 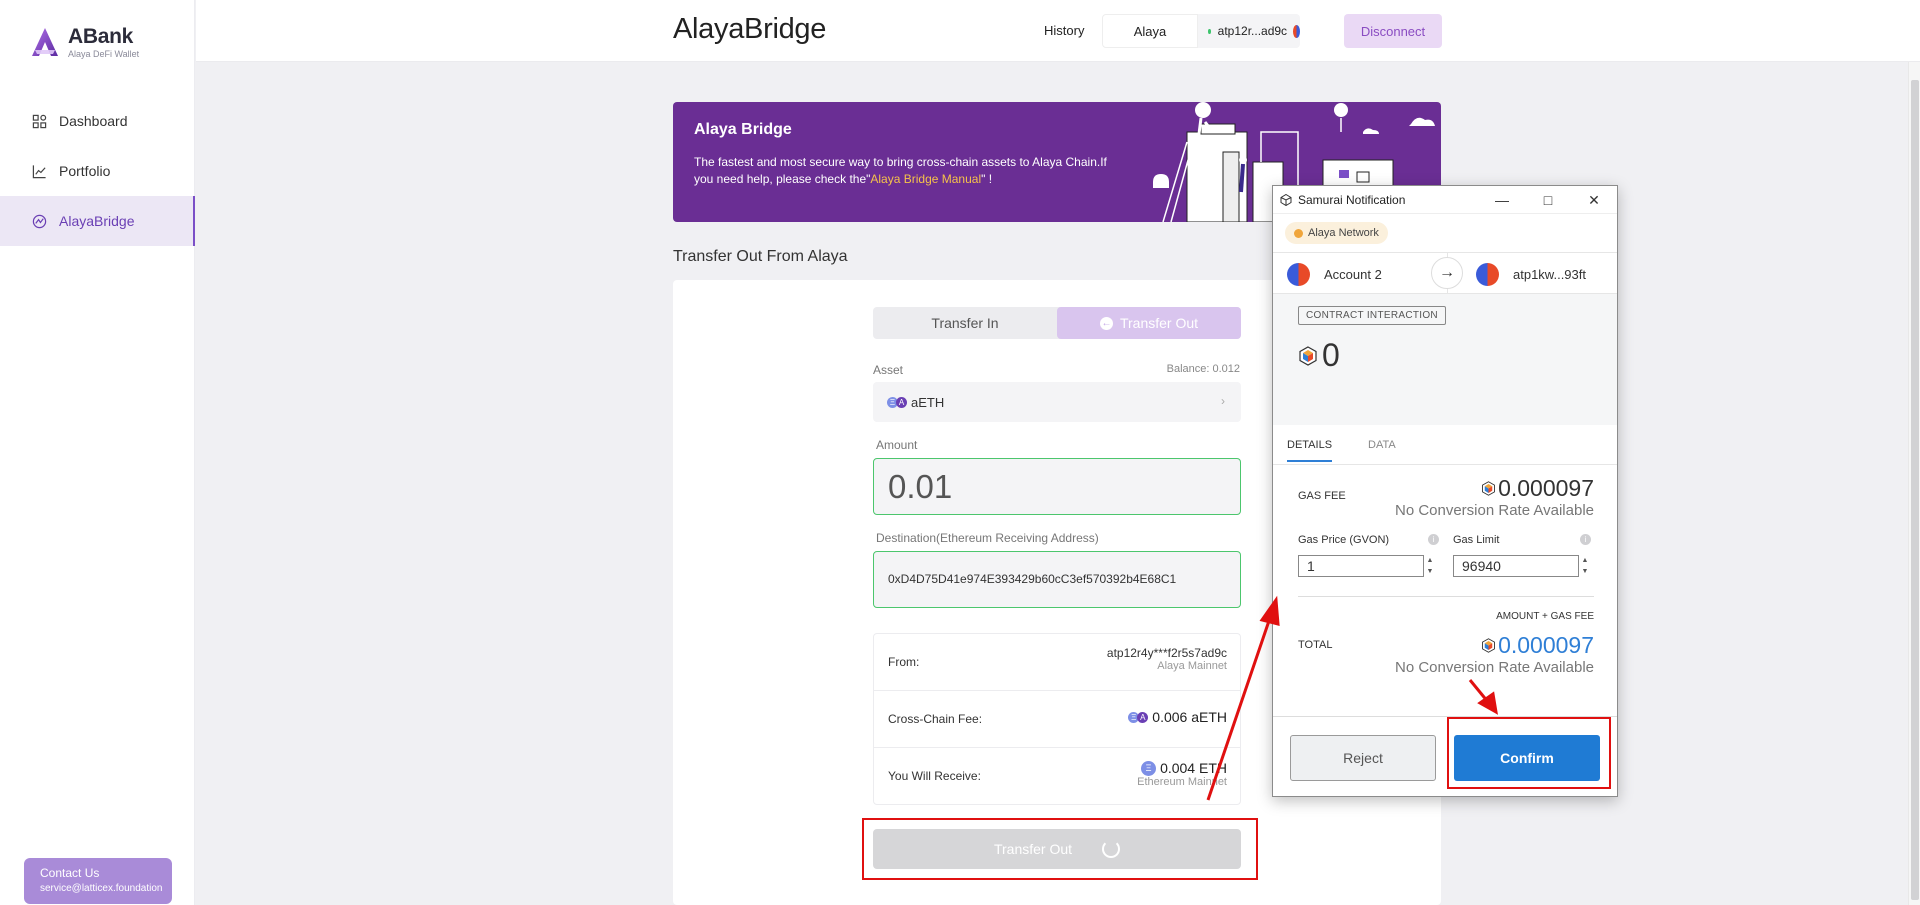 What do you see at coordinates (1315, 645) in the screenshot?
I see `total-label: TOTAL` at bounding box center [1315, 645].